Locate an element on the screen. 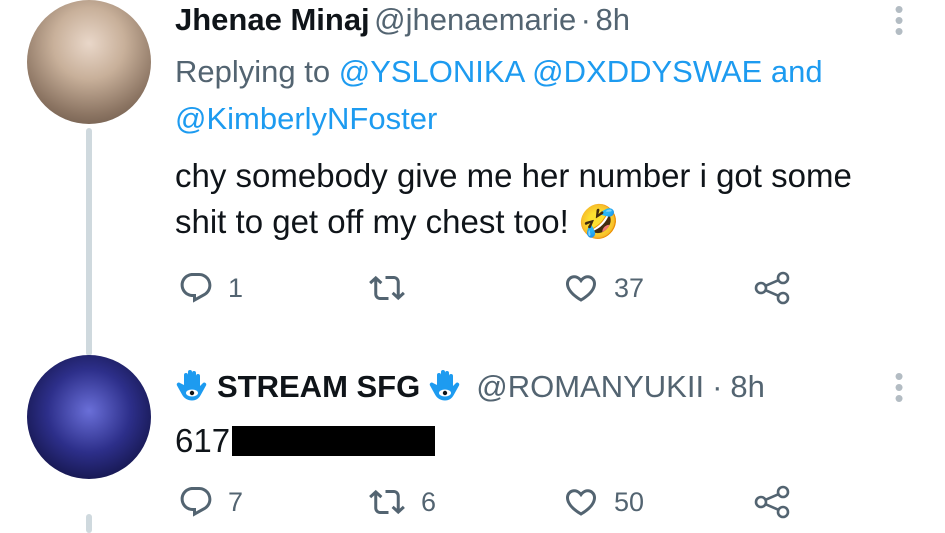  redaction-bar is located at coordinates (334, 441).